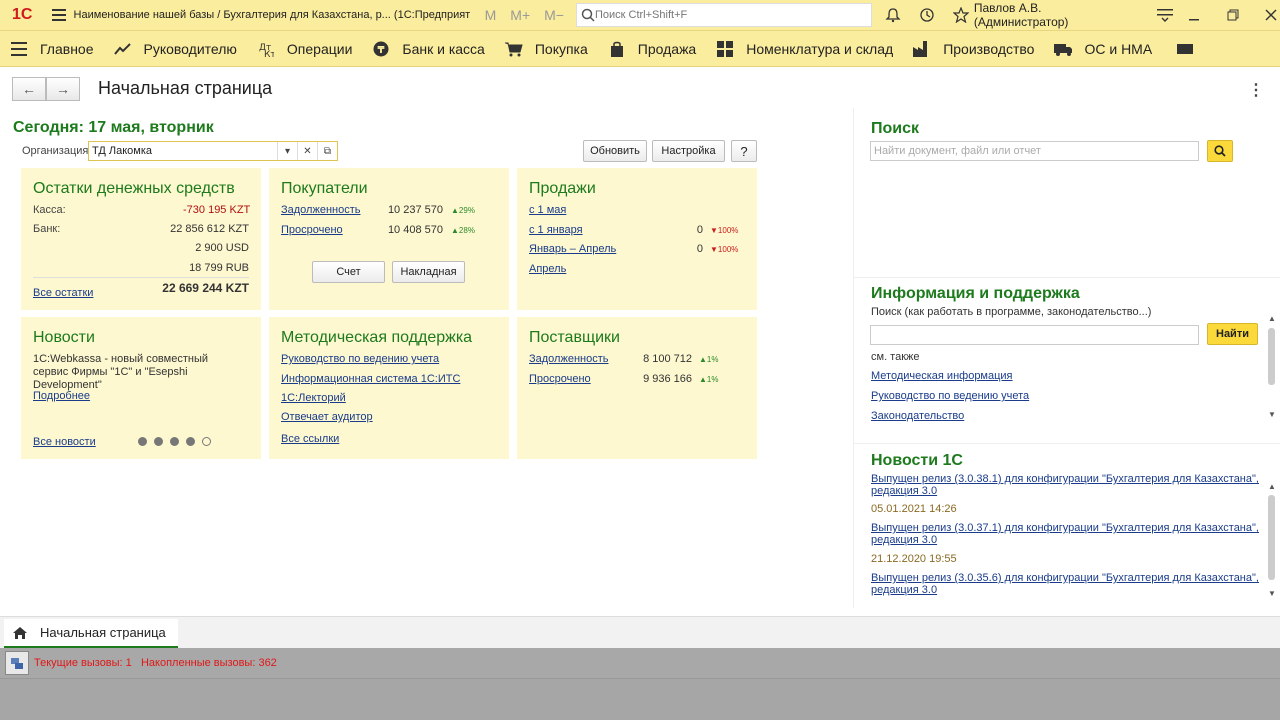  Describe the element at coordinates (1103, 49) in the screenshot. I see `section-assets: ОС и НМА` at that location.